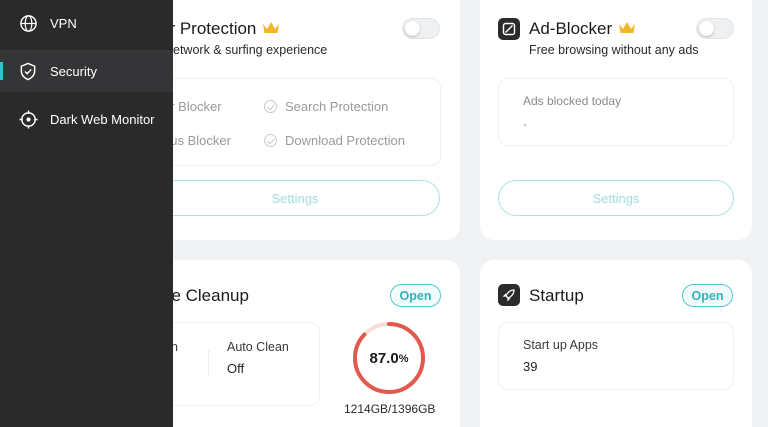 Image resolution: width=768 pixels, height=427 pixels. Describe the element at coordinates (616, 198) in the screenshot. I see `ad-blocker-settings-button: Settings` at that location.